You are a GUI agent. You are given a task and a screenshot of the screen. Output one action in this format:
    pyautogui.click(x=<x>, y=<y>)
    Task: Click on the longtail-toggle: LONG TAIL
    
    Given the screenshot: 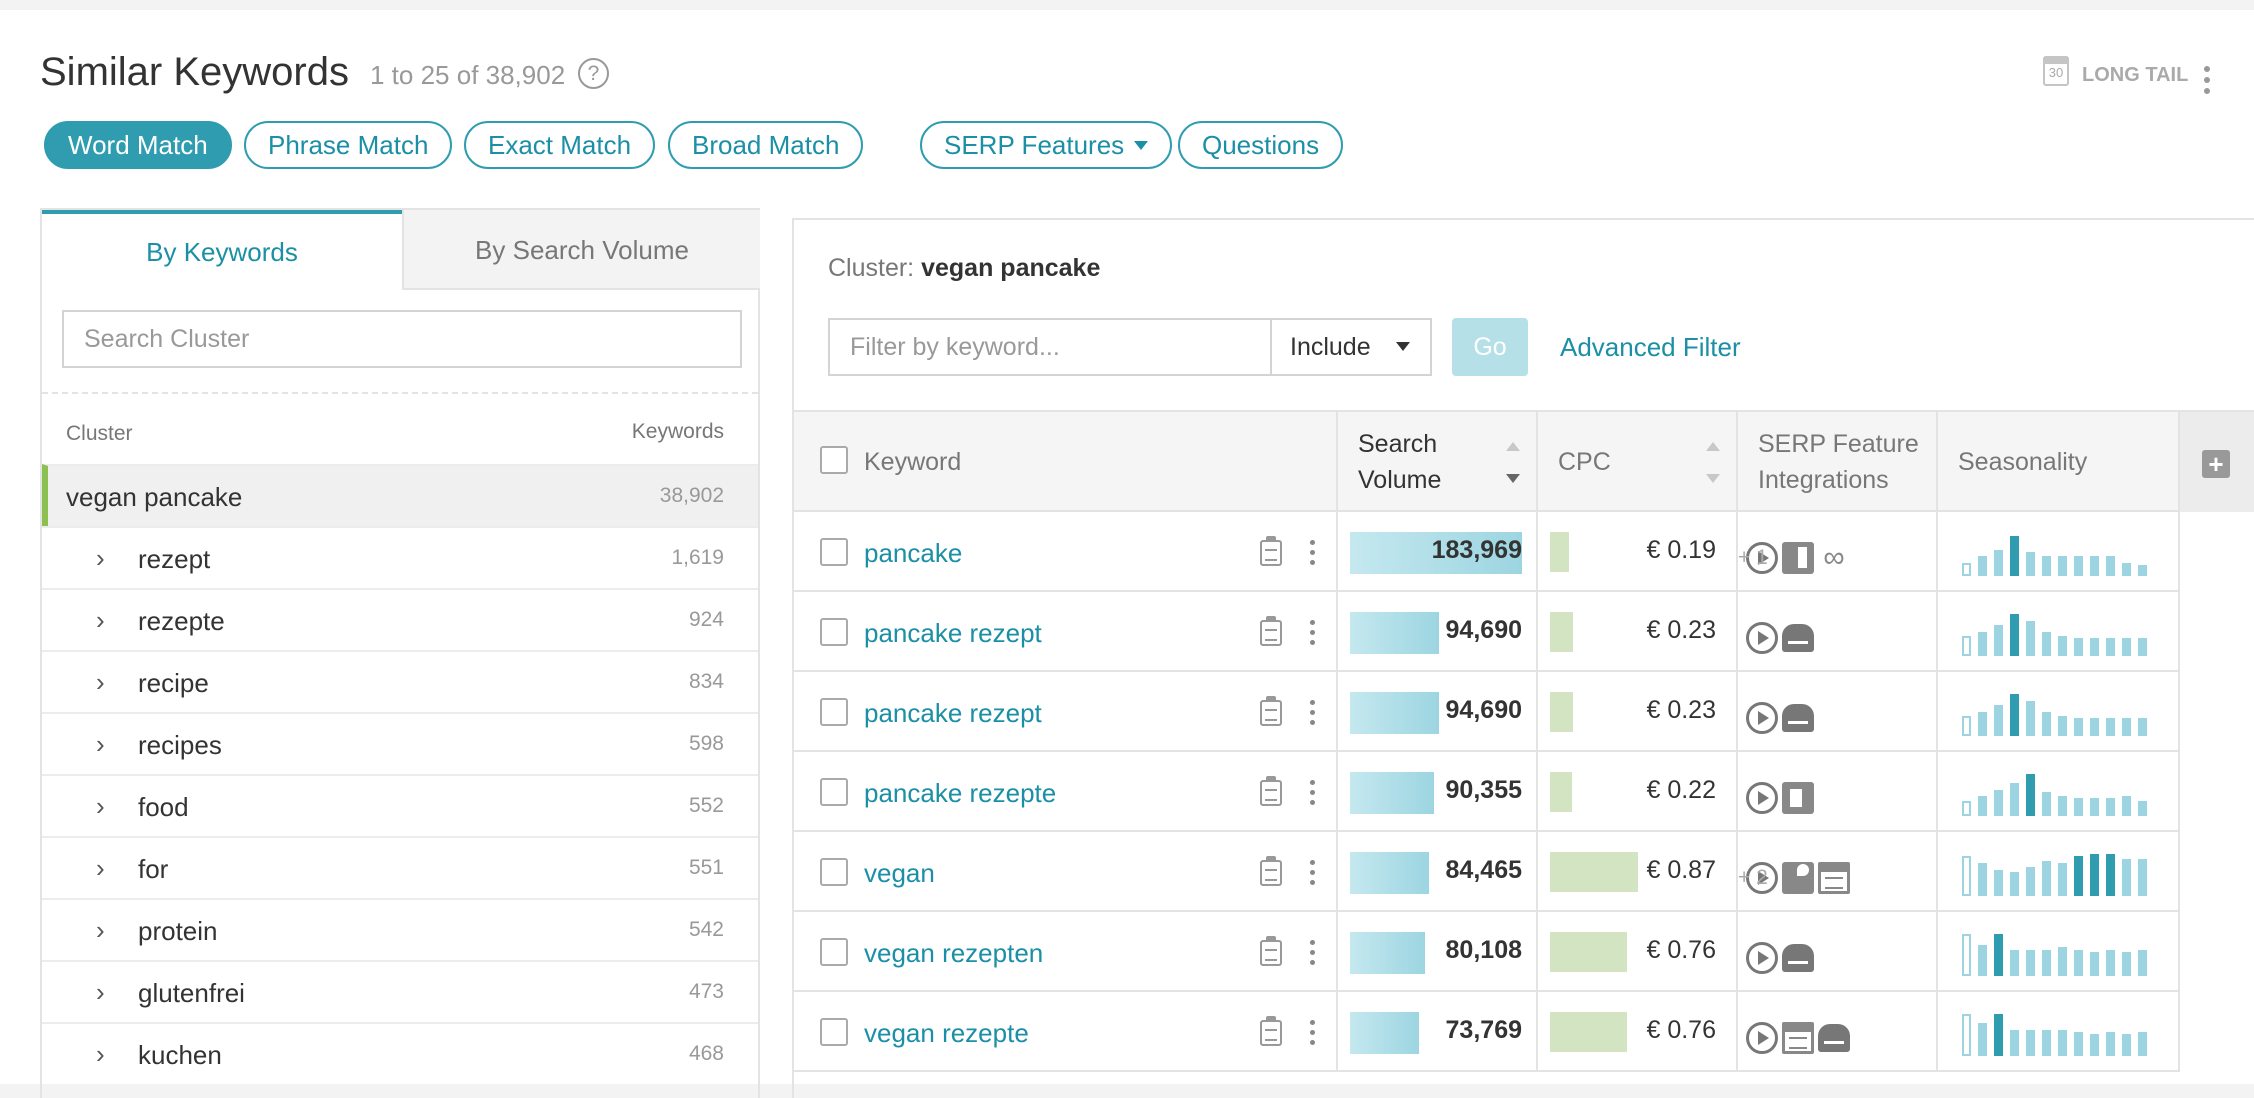 What is the action you would take?
    pyautogui.click(x=2135, y=75)
    